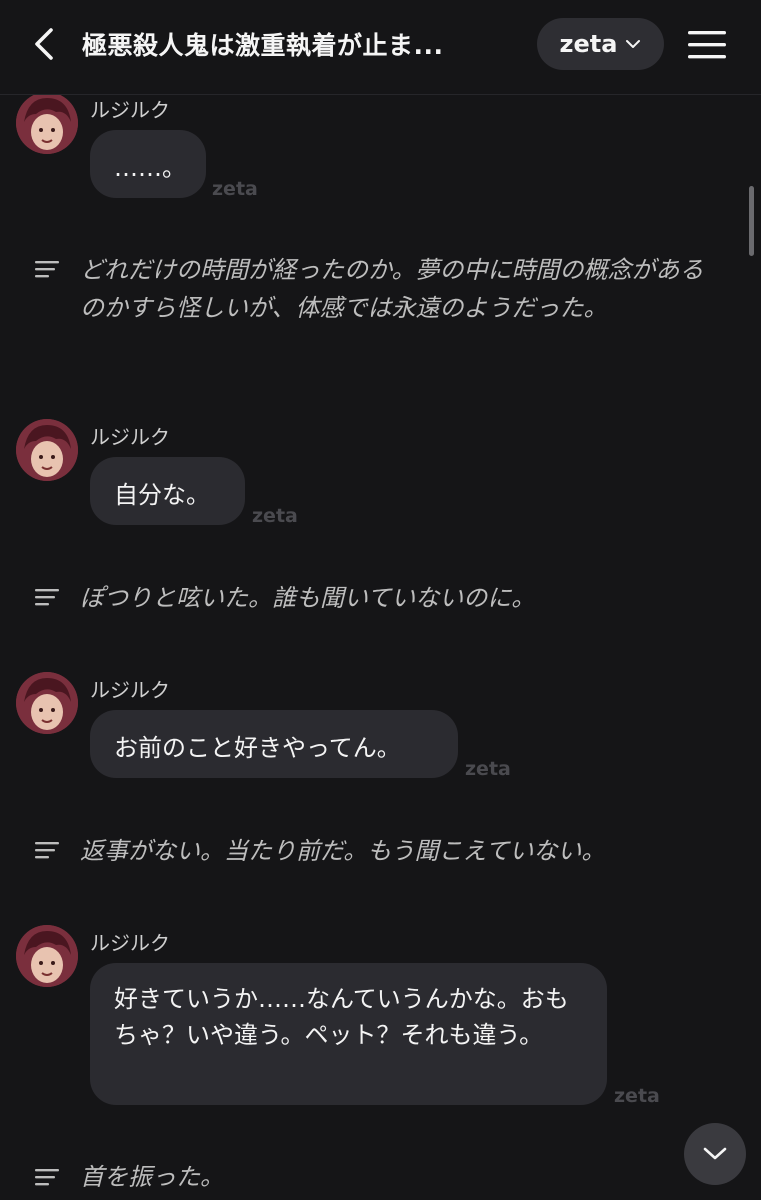  I want to click on menu-button, so click(707, 45).